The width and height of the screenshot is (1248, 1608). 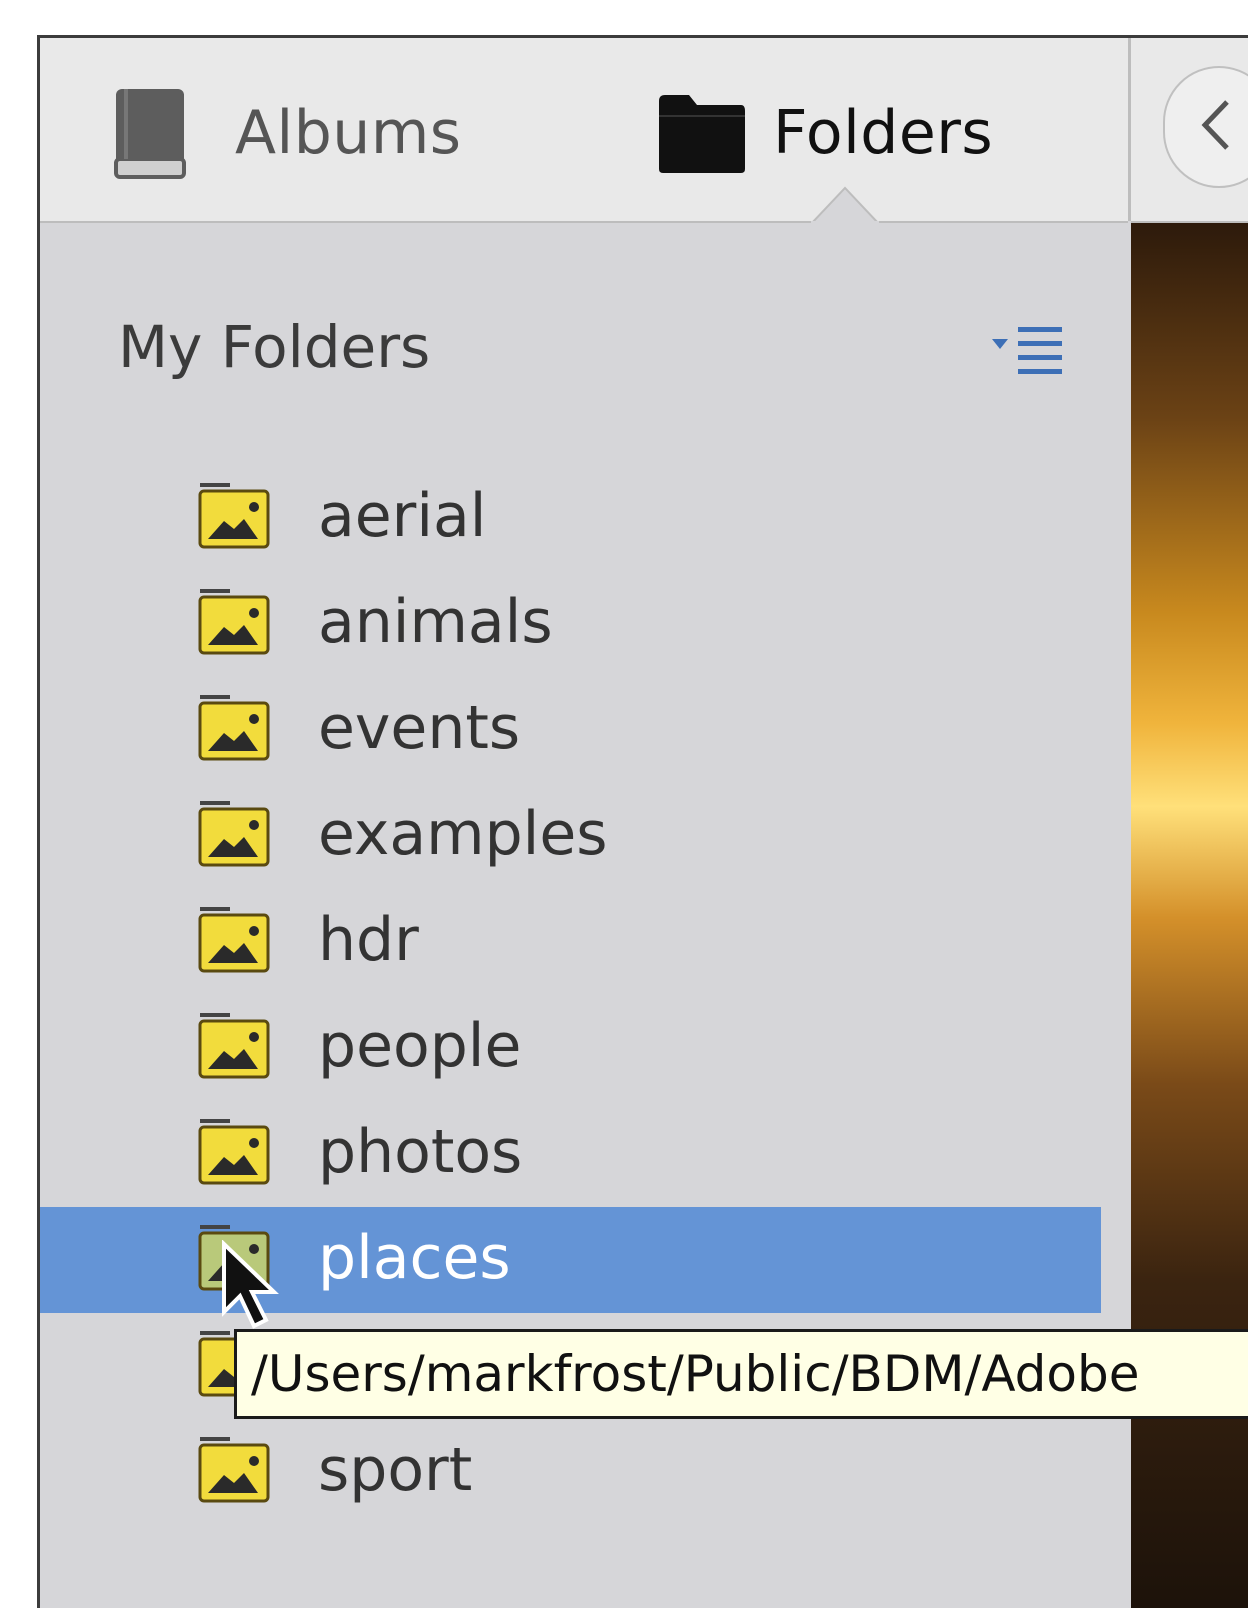 I want to click on folder-path-tooltip: /Users/markfrost/Public/BDM/Adobe, so click(x=741, y=1374).